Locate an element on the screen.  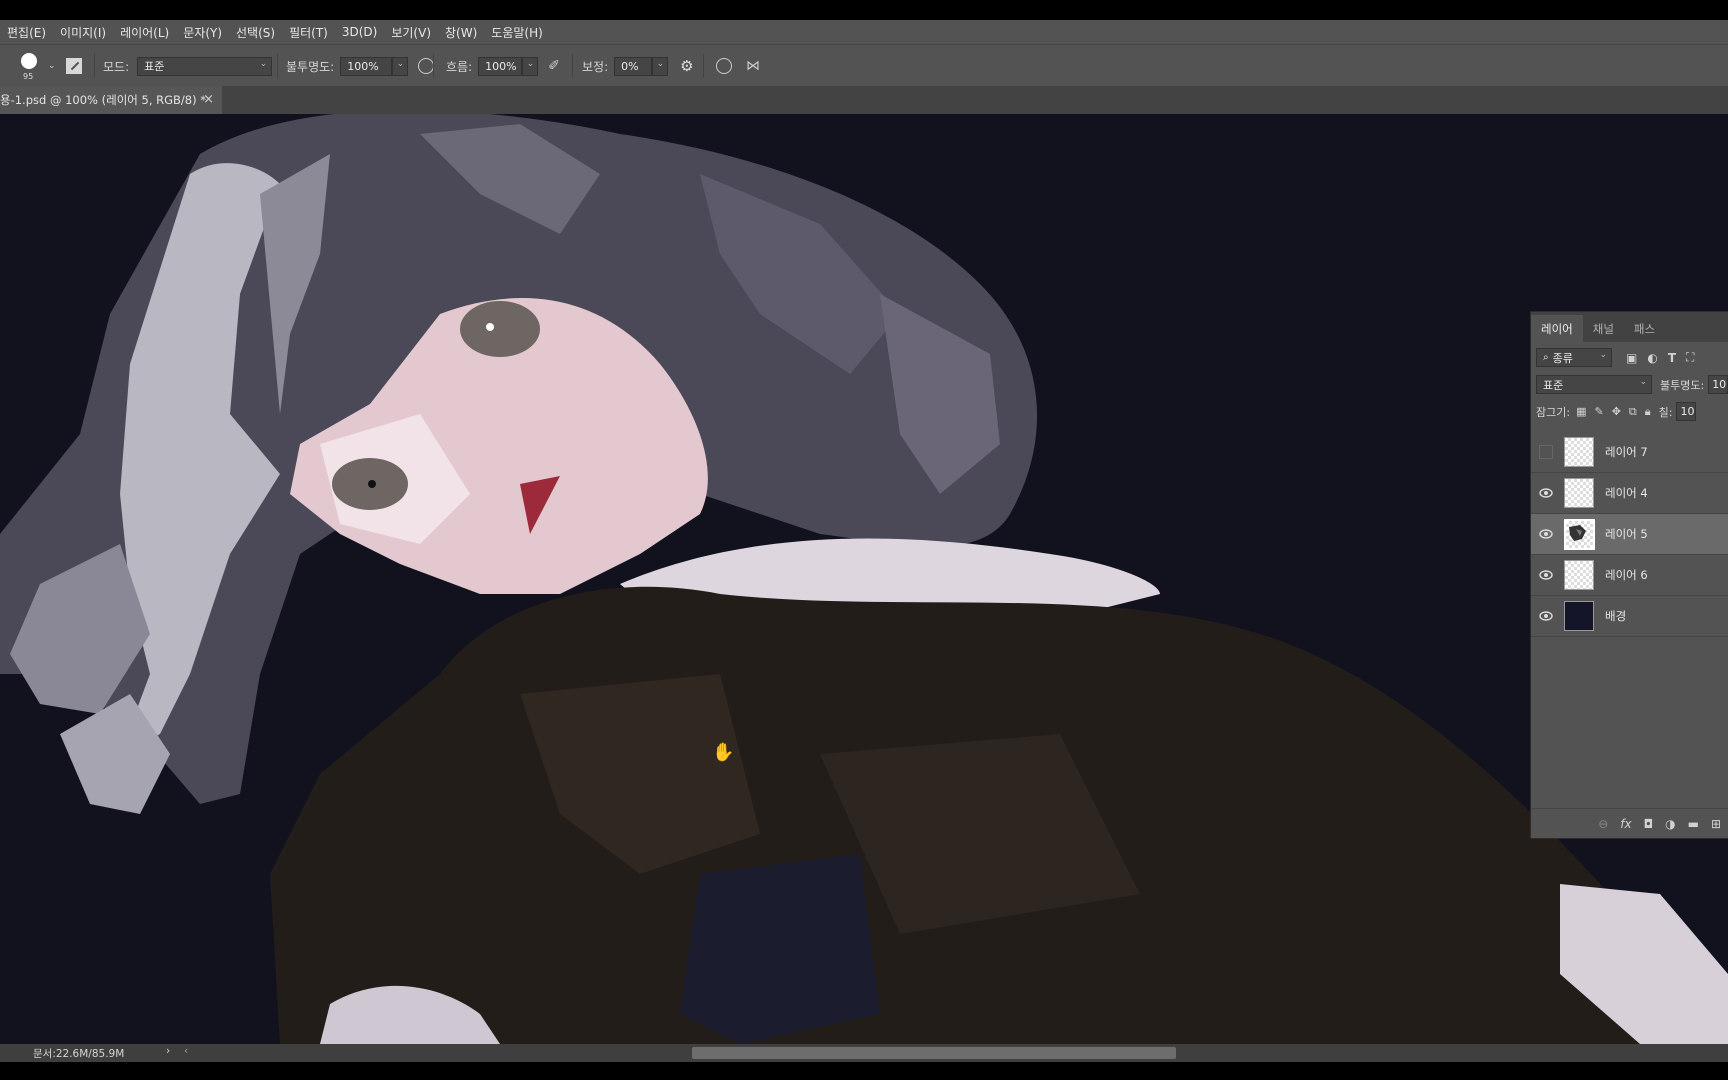
scroll-left-icon: ‹ is located at coordinates (186, 1051).